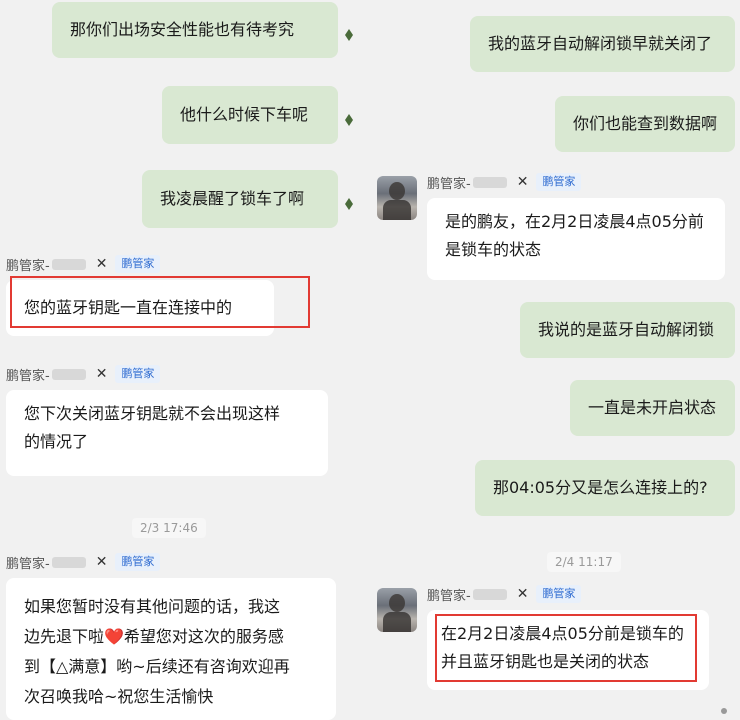 This screenshot has width=740, height=720. I want to click on message-text-line: 到【△满意】哟~后续还有咨询欢迎再, so click(157, 666).